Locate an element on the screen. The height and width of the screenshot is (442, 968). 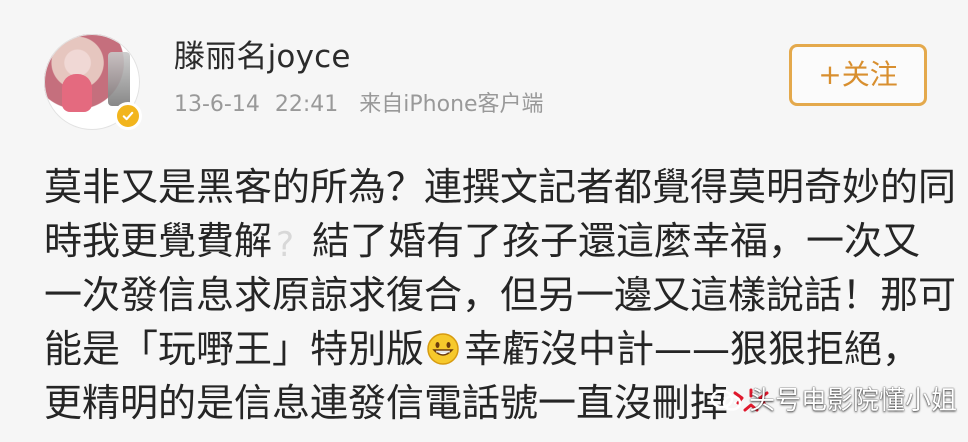
post-line-3: 一次發信息求原諒求復合，但另一邊又這樣說話！那可 is located at coordinates (500, 295).